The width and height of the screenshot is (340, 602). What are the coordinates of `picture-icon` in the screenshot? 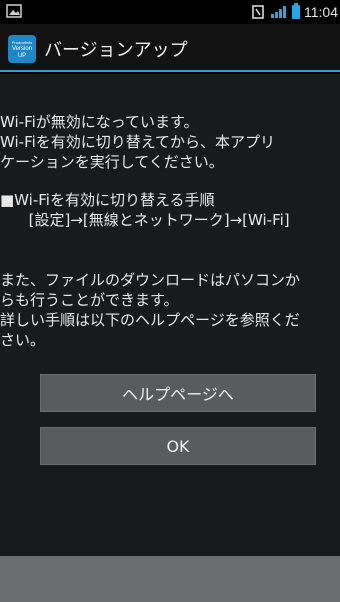 It's located at (14, 11).